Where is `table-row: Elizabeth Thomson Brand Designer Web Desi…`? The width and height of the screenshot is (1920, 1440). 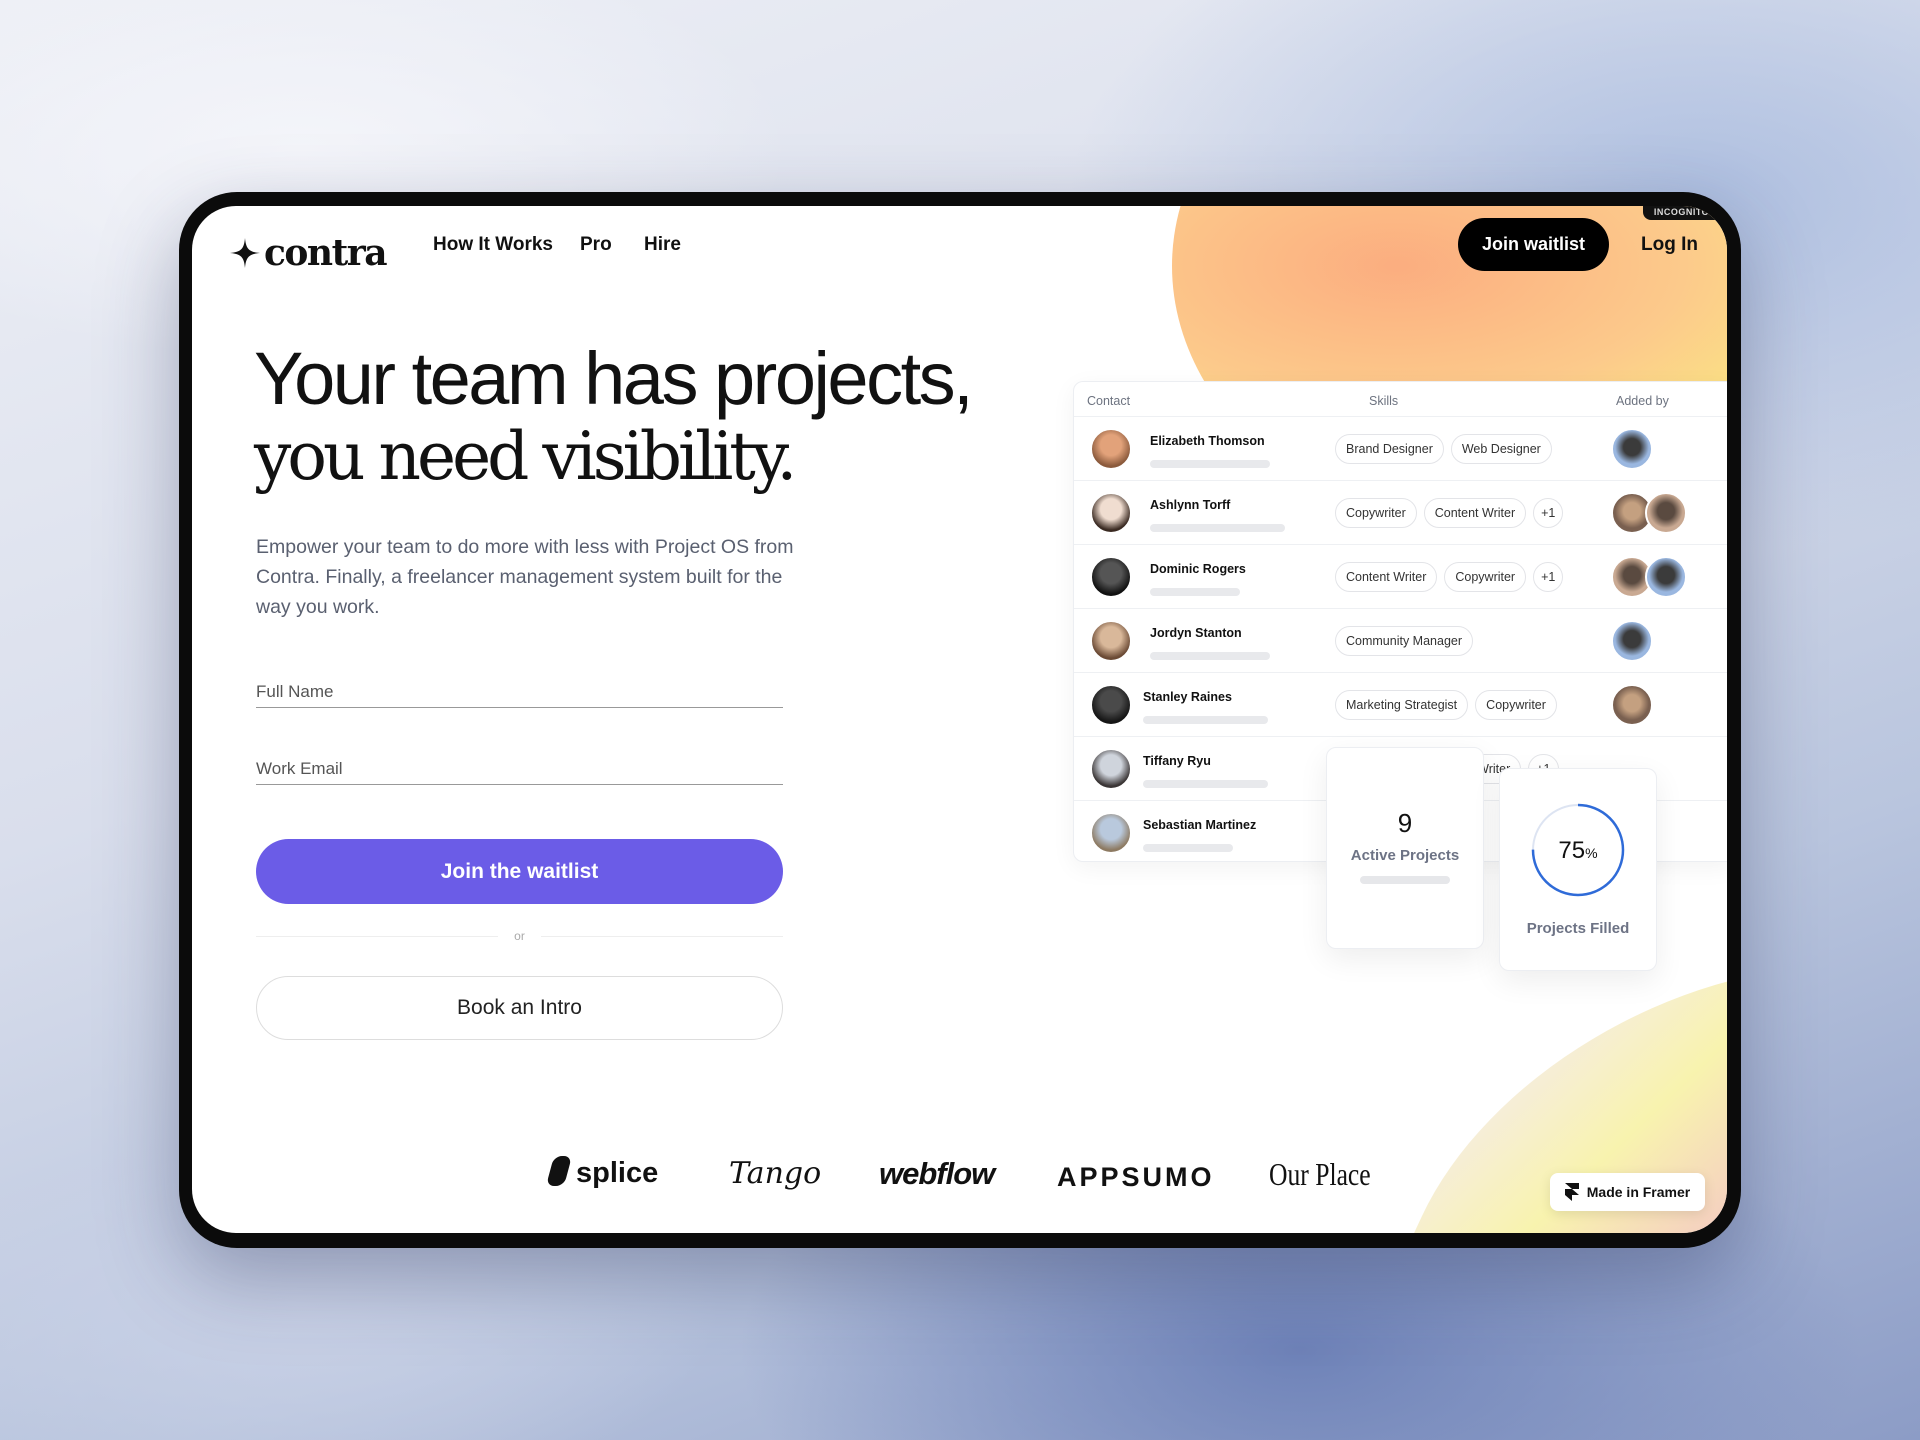
table-row: Elizabeth Thomson Brand Designer Web Desi… is located at coordinates (1400, 448).